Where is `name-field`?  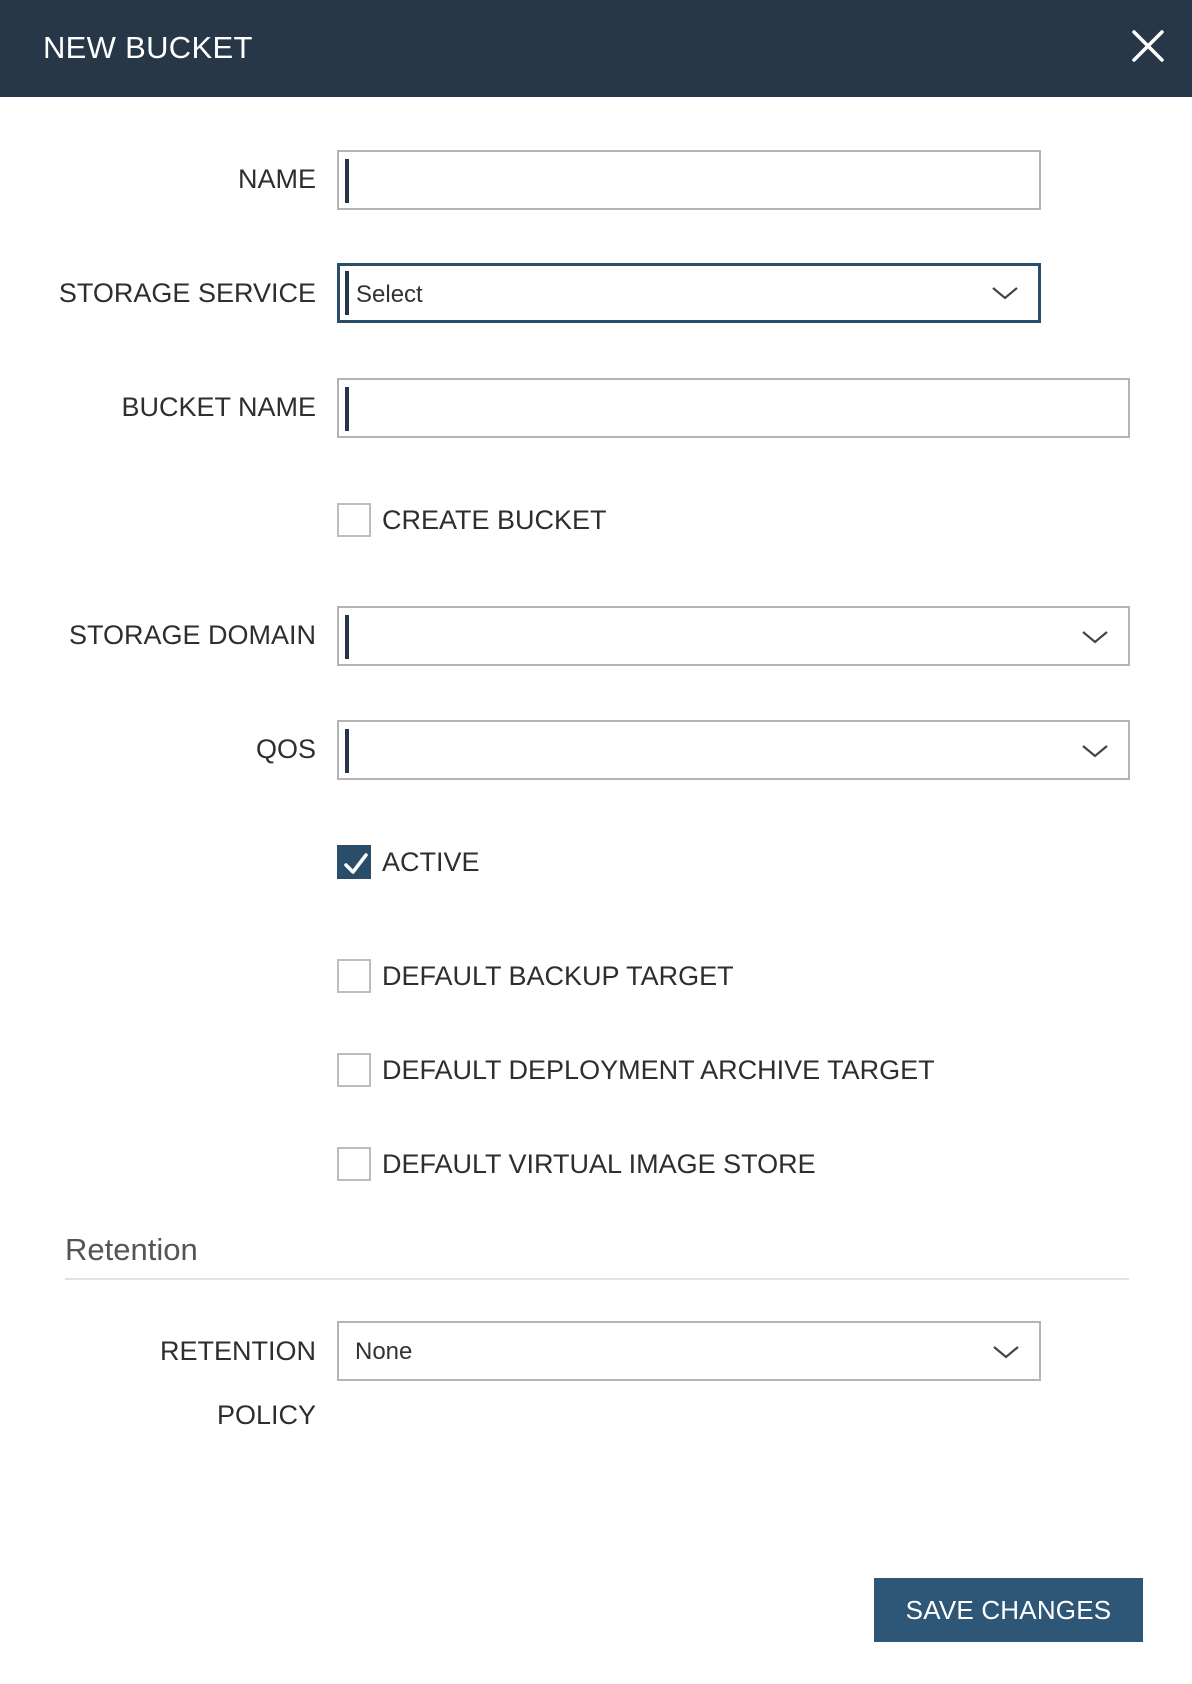 name-field is located at coordinates (689, 180).